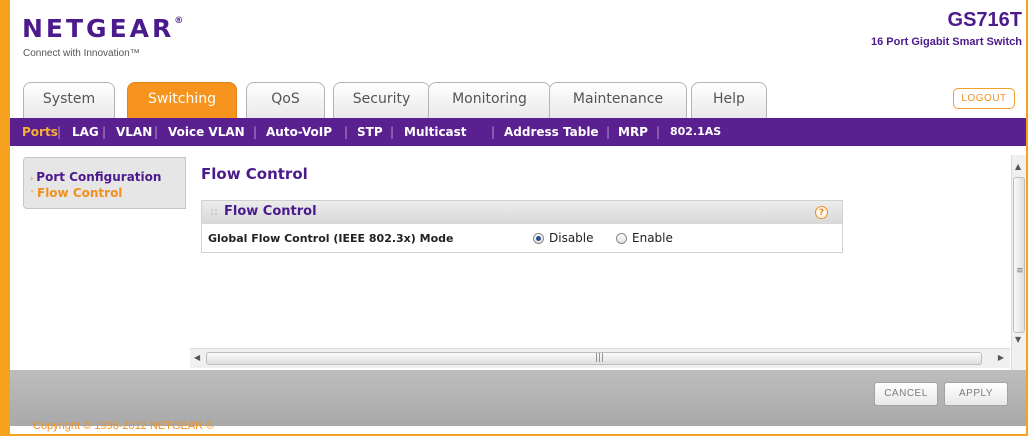 The height and width of the screenshot is (436, 1028). I want to click on sidebar-item-label: Port Configuration, so click(99, 177).